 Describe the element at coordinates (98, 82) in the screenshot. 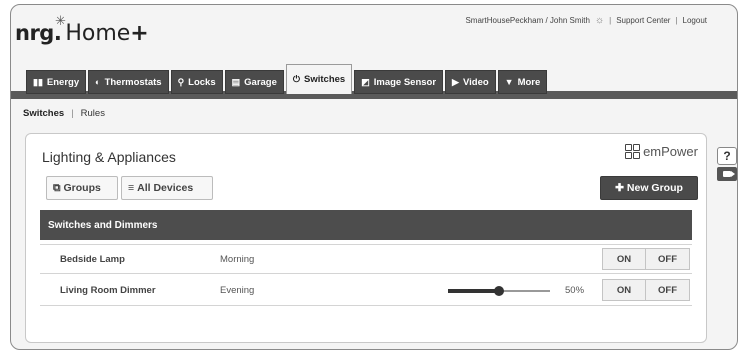

I see `thermostat-icon: ◐` at that location.